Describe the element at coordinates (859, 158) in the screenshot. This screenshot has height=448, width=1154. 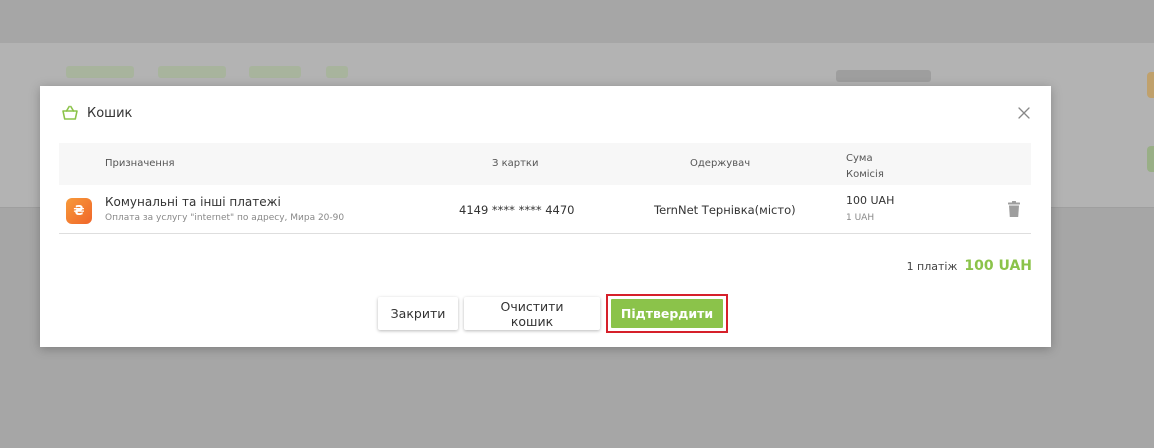
I see `header-amount-label: Сума` at that location.